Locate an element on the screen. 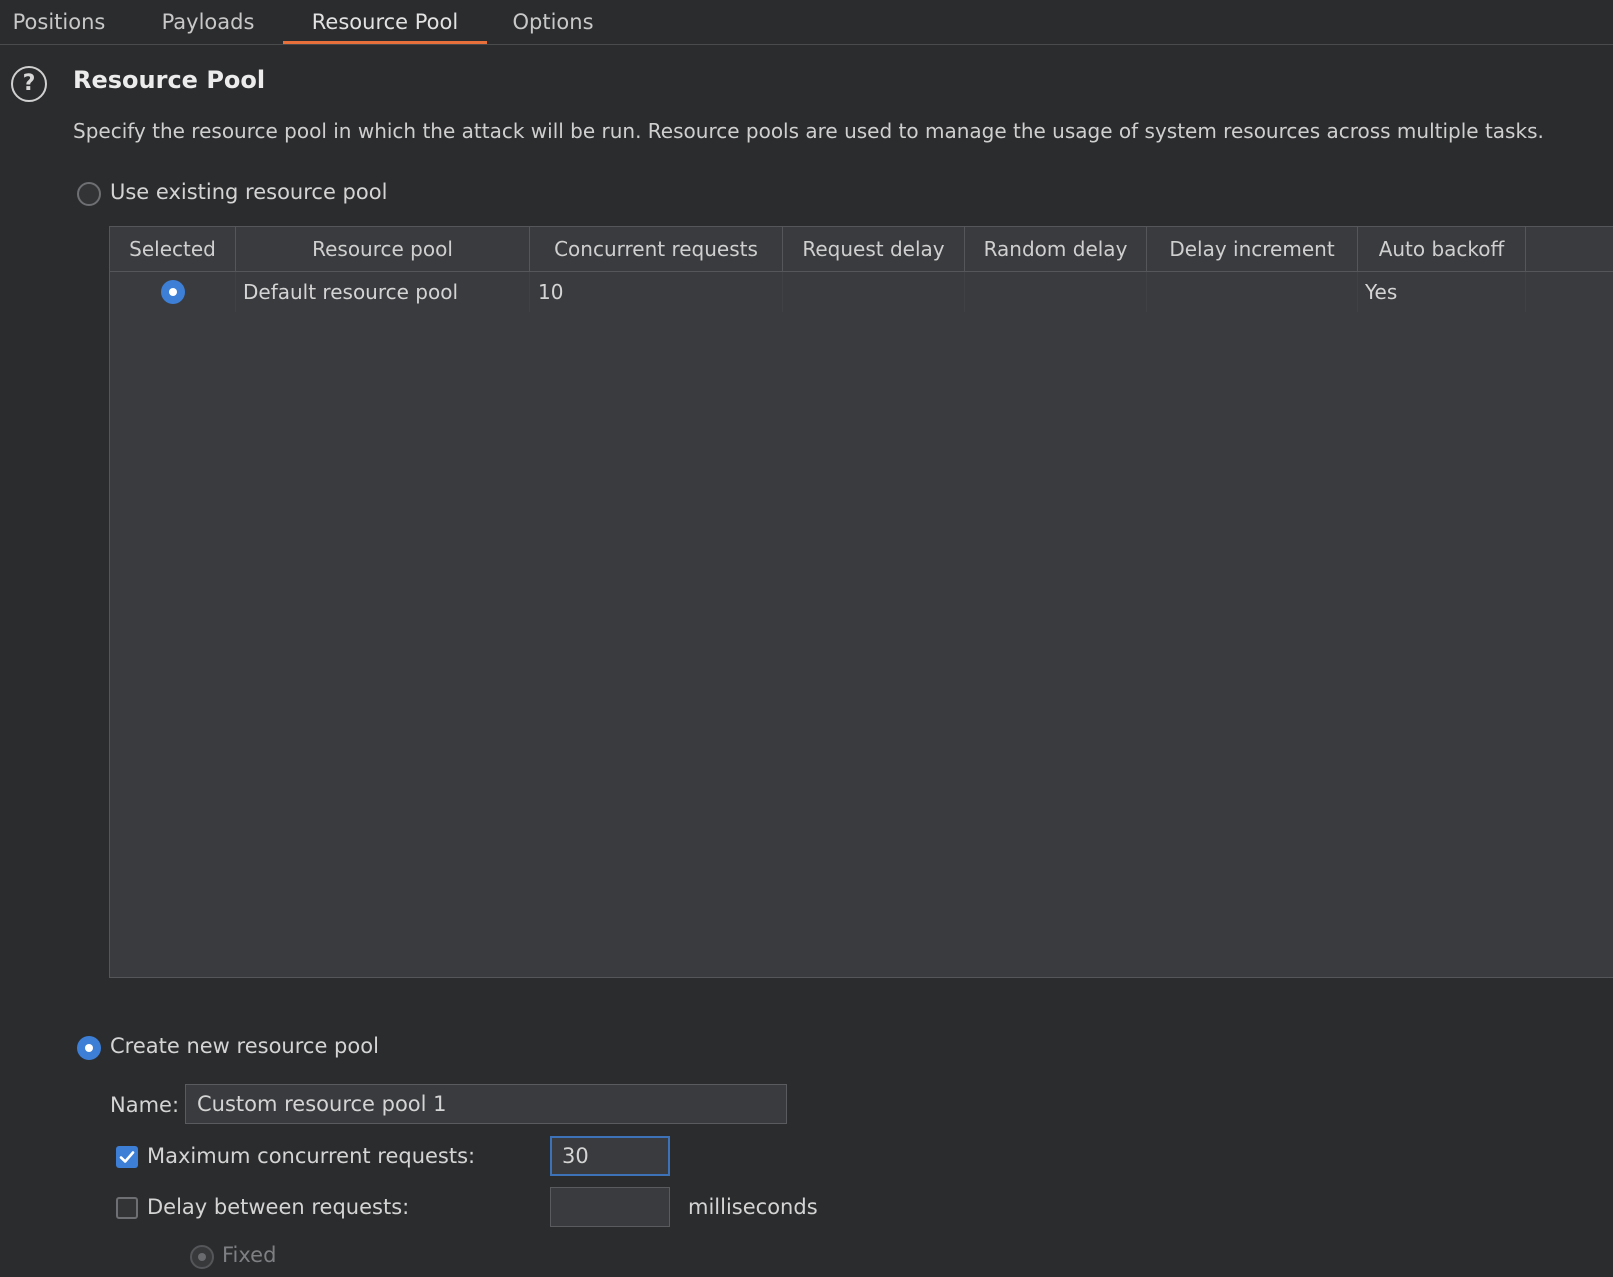  max-concurrent-input: 30 is located at coordinates (610, 1156).